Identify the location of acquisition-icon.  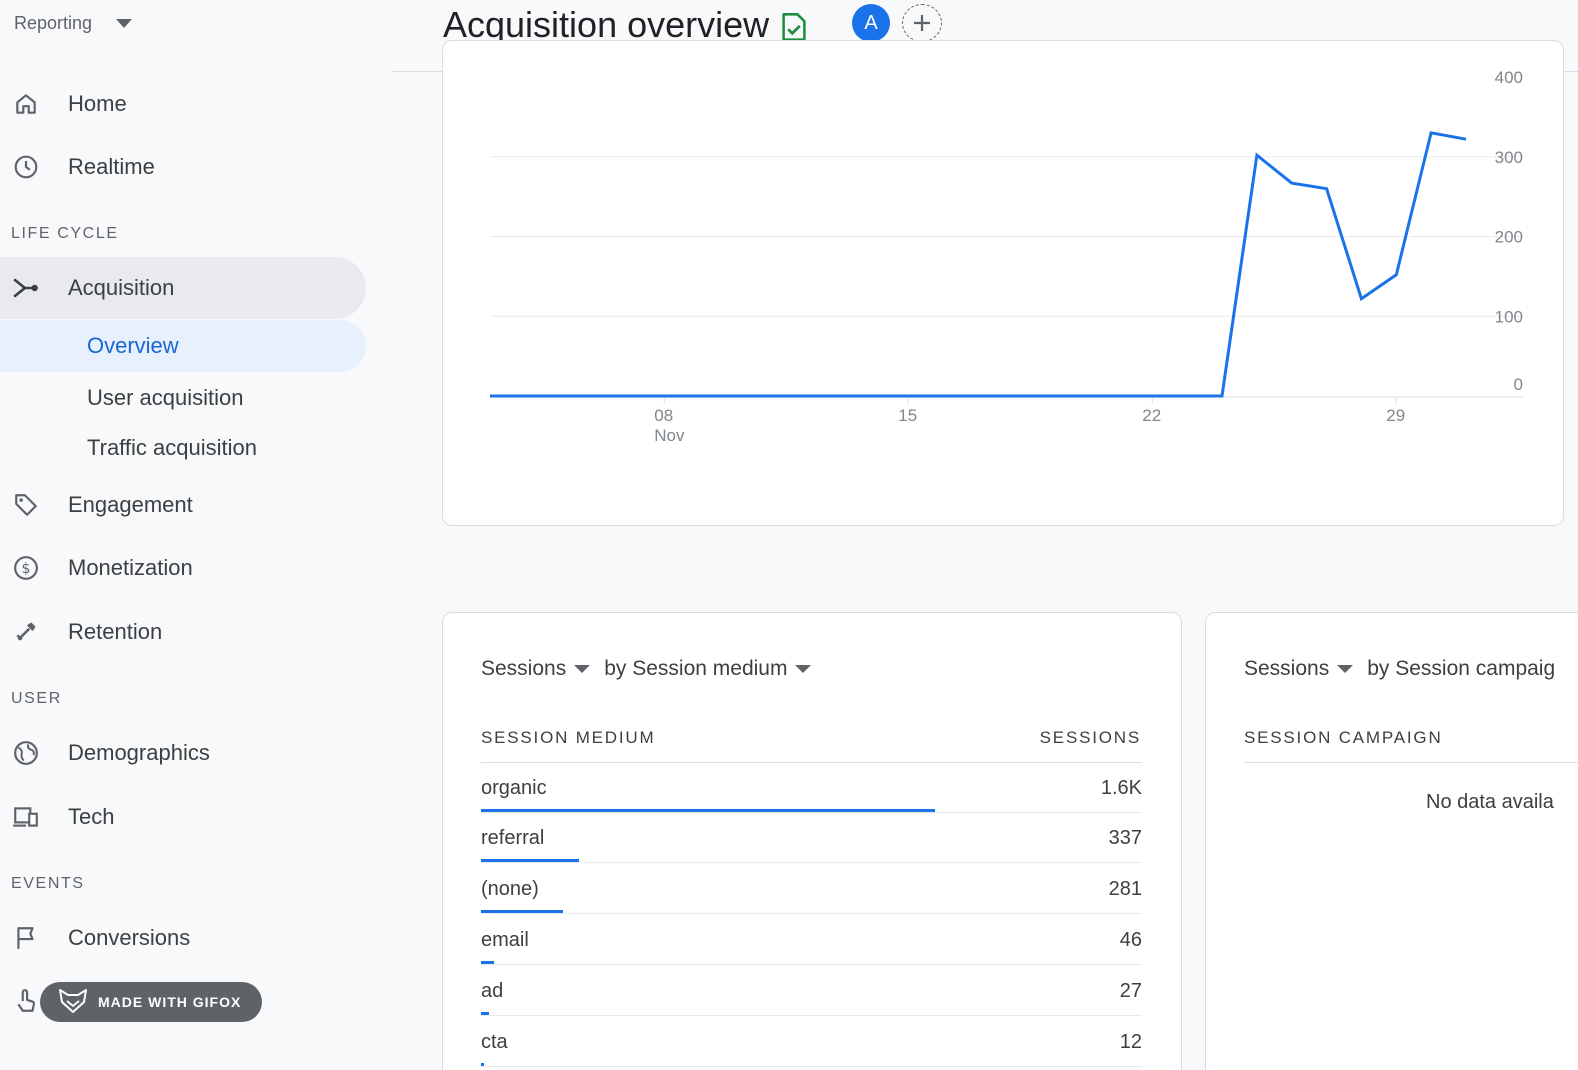
(26, 288).